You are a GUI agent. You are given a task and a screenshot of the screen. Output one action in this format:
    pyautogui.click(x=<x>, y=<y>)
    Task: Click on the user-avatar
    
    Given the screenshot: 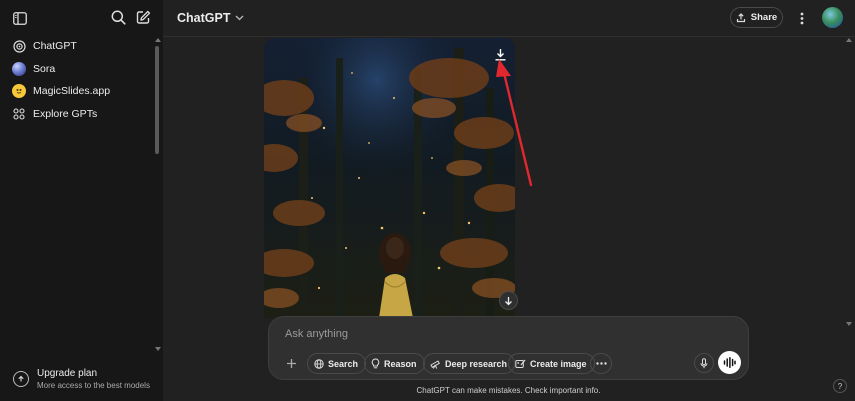 What is the action you would take?
    pyautogui.click(x=832, y=17)
    